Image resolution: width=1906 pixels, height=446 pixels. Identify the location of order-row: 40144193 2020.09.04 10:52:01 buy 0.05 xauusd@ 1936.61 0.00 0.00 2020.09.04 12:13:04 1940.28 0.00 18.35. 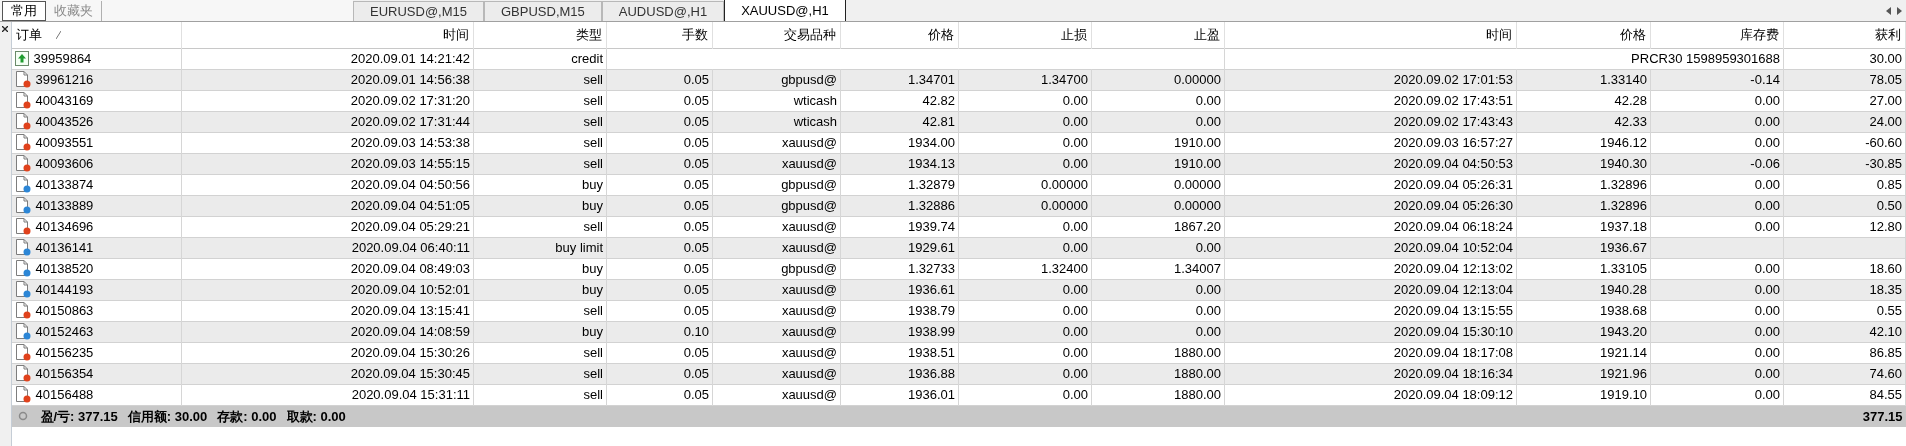
(958, 289).